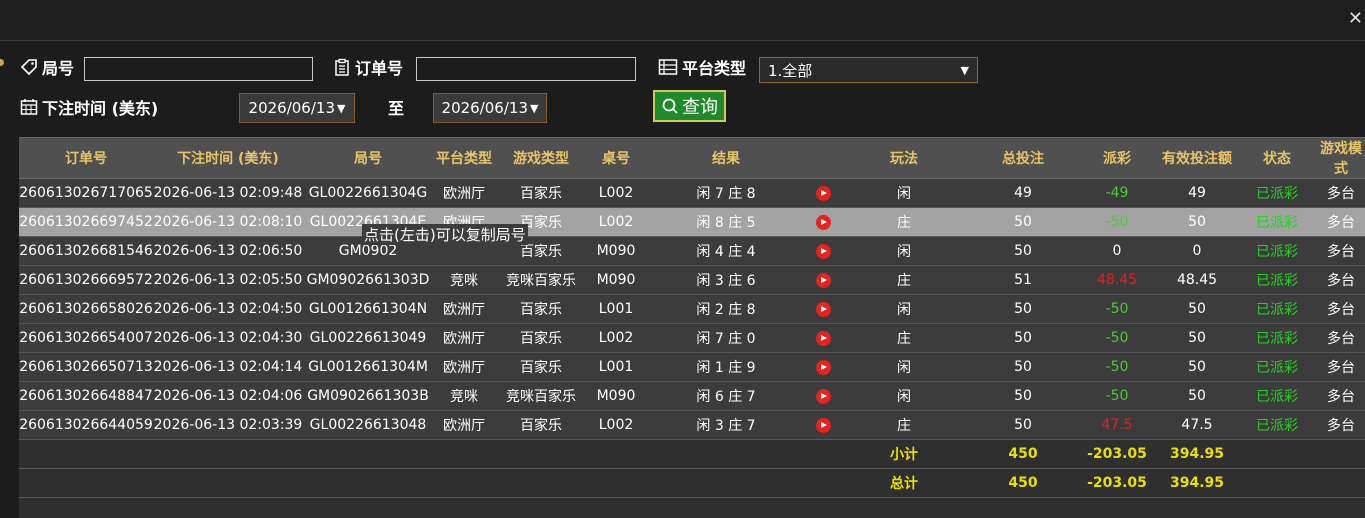 The image size is (1365, 518). What do you see at coordinates (29, 107) in the screenshot?
I see `calendar-icon` at bounding box center [29, 107].